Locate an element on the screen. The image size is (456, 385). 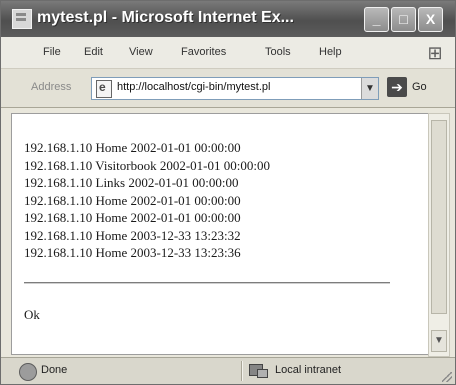
address-url: http://localhost/cgi-bin/mytest.pl is located at coordinates (234, 87).